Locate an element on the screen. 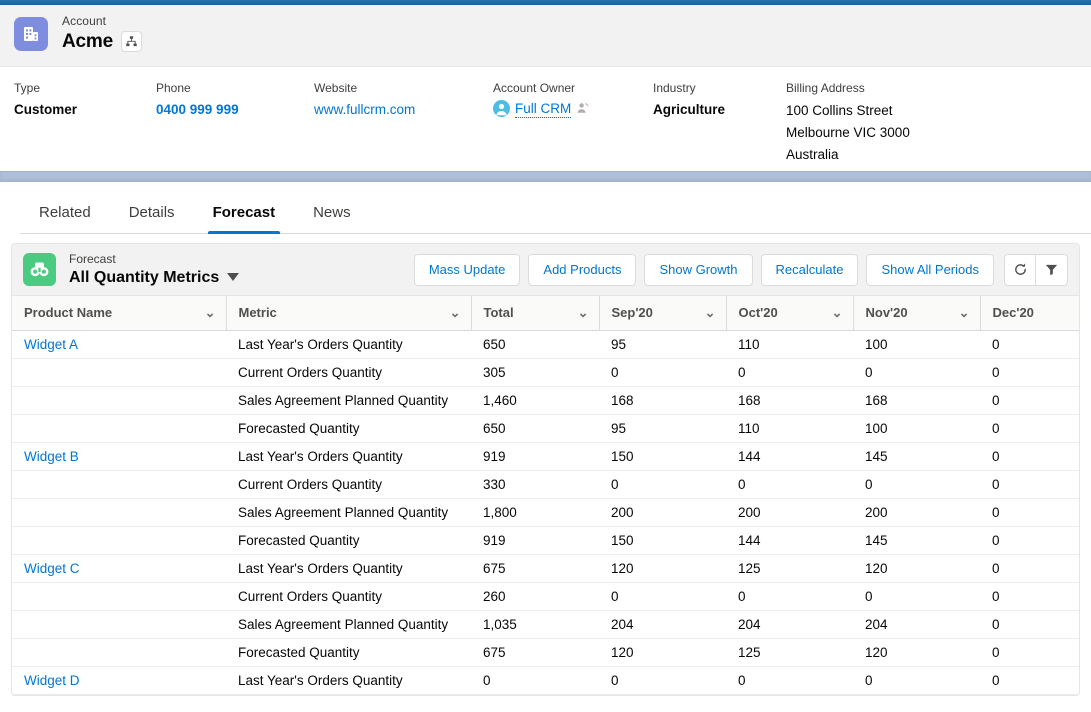 The image size is (1091, 712). caret-down-icon is located at coordinates (233, 277).